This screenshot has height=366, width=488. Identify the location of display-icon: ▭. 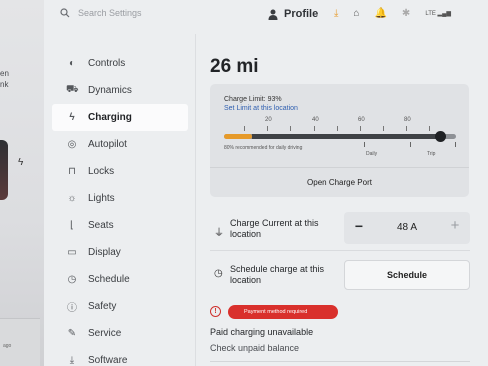
(72, 252).